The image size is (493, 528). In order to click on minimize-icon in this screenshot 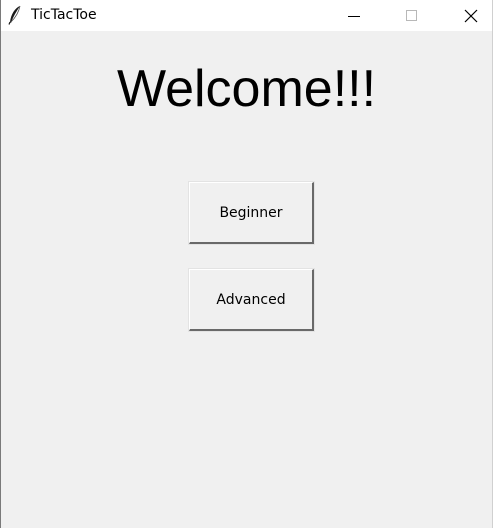, I will do `click(354, 16)`.